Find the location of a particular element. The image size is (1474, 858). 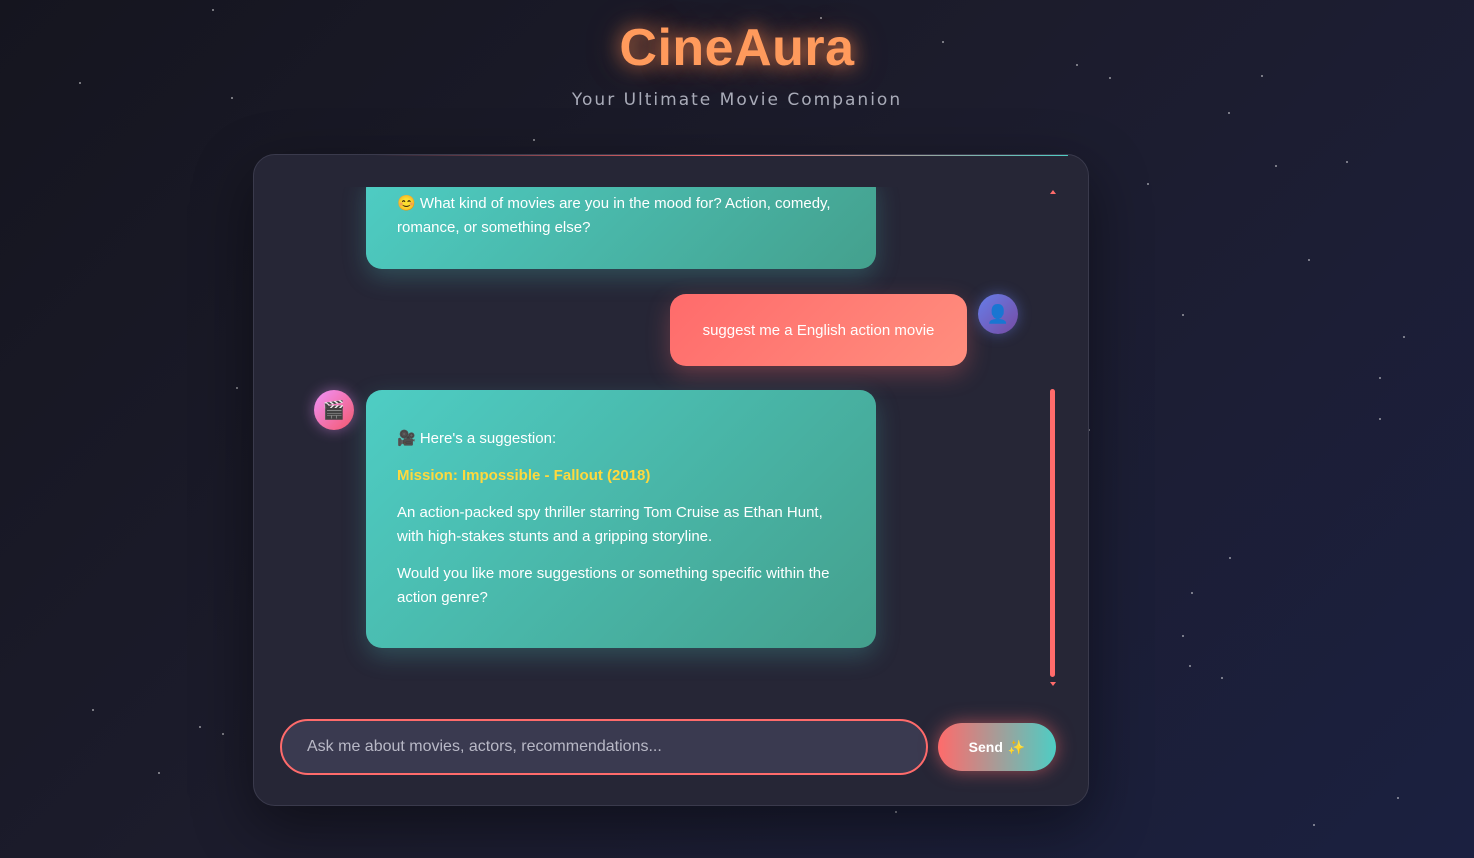

message-composer: Send ✨ is located at coordinates (670, 747).